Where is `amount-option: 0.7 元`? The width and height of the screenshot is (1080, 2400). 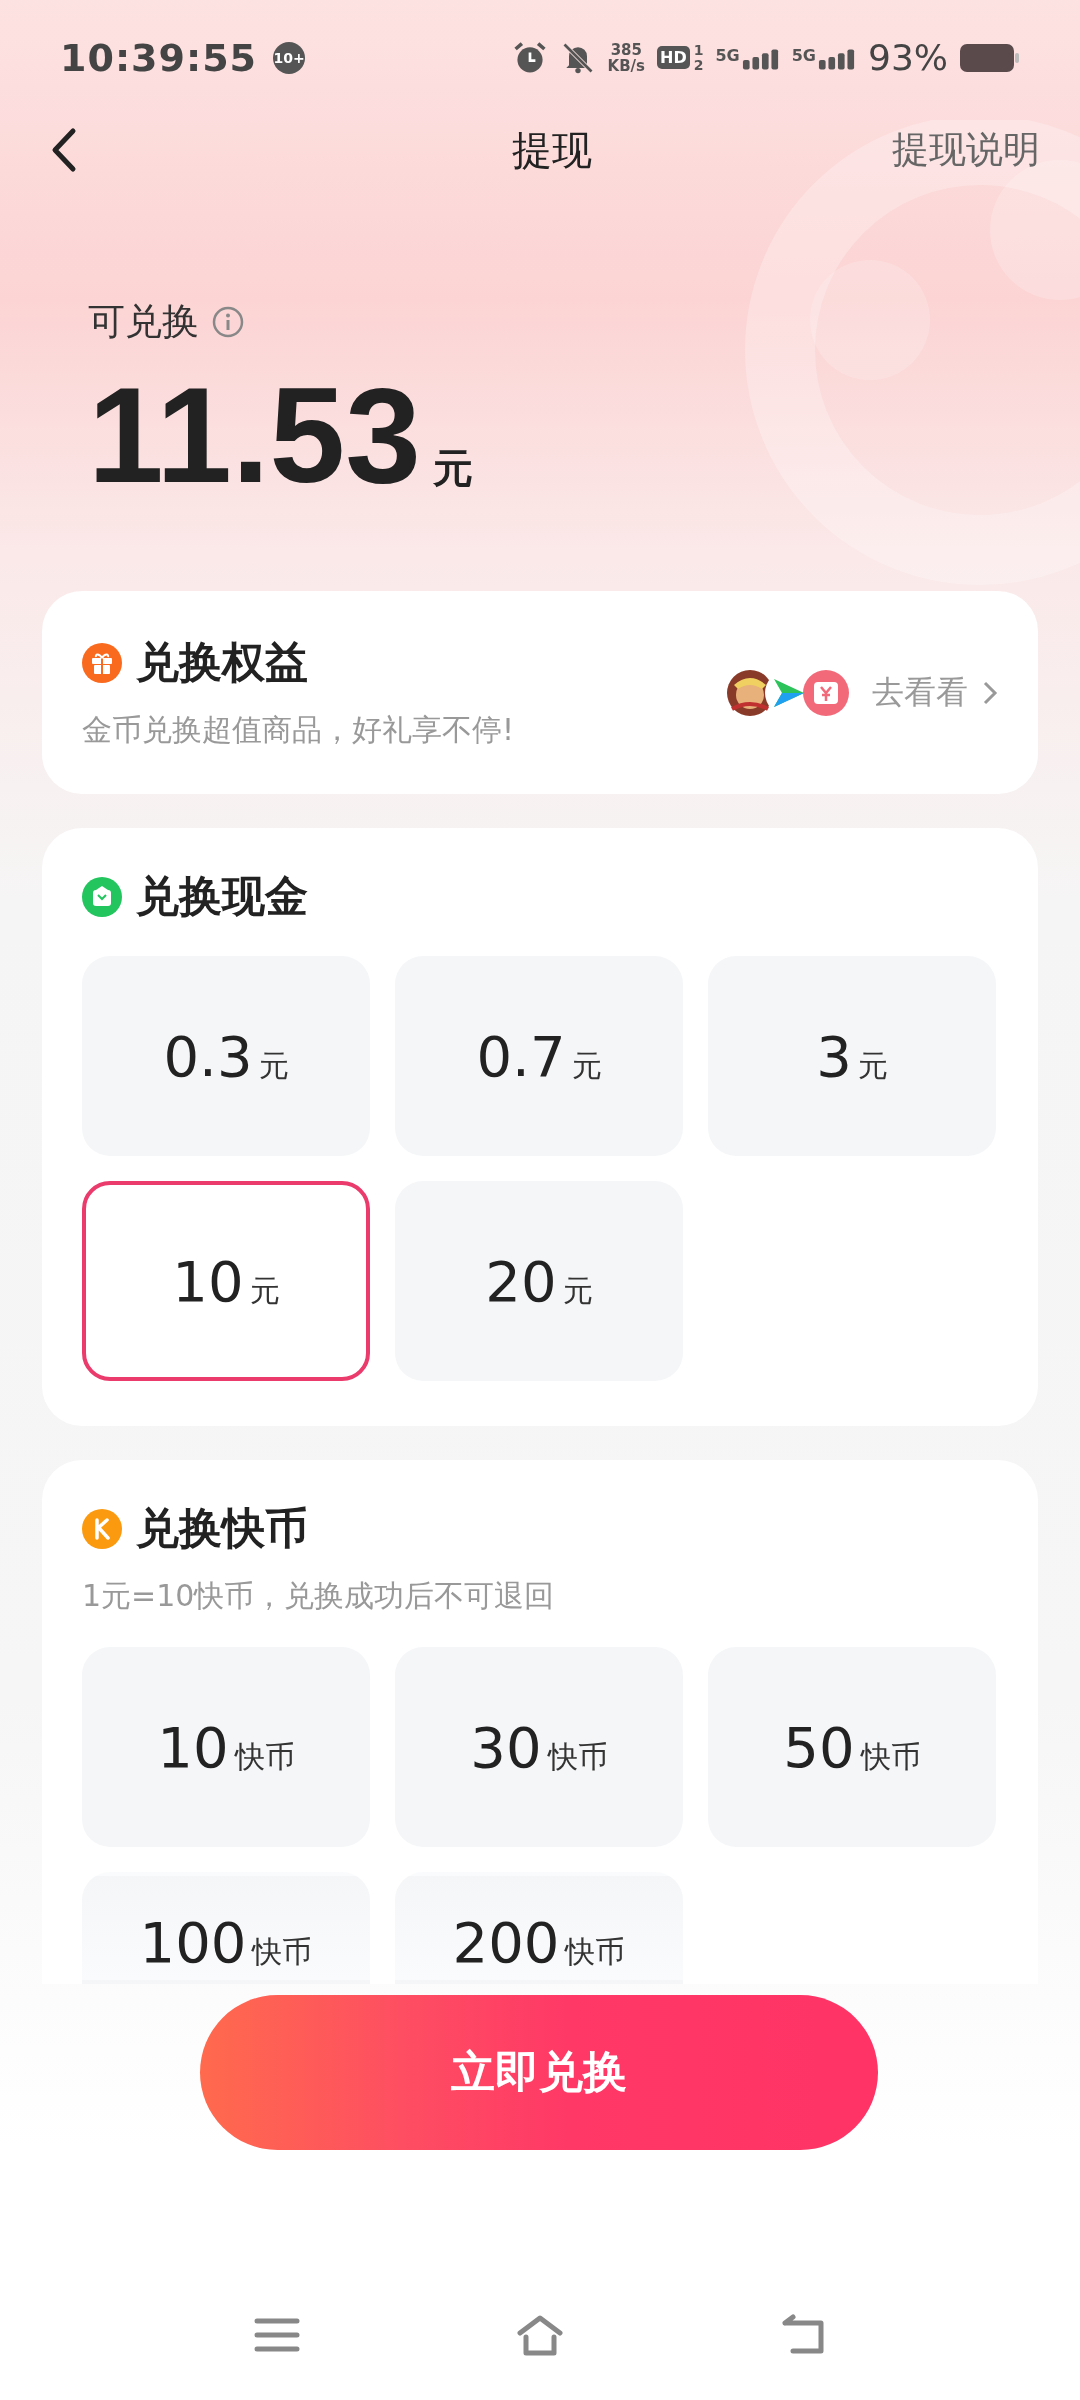
amount-option: 0.7 元 is located at coordinates (539, 1056).